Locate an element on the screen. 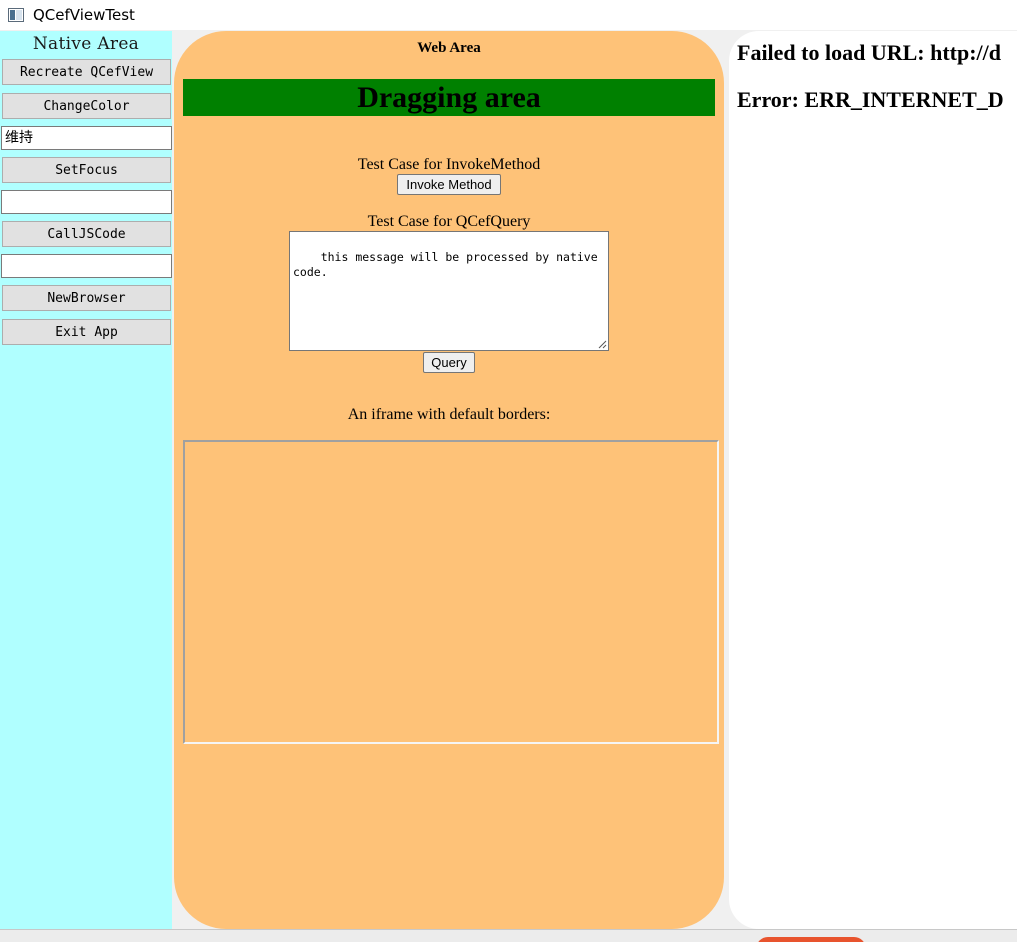  recreate-qcefview-button: Recreate QCefView is located at coordinates (86, 72).